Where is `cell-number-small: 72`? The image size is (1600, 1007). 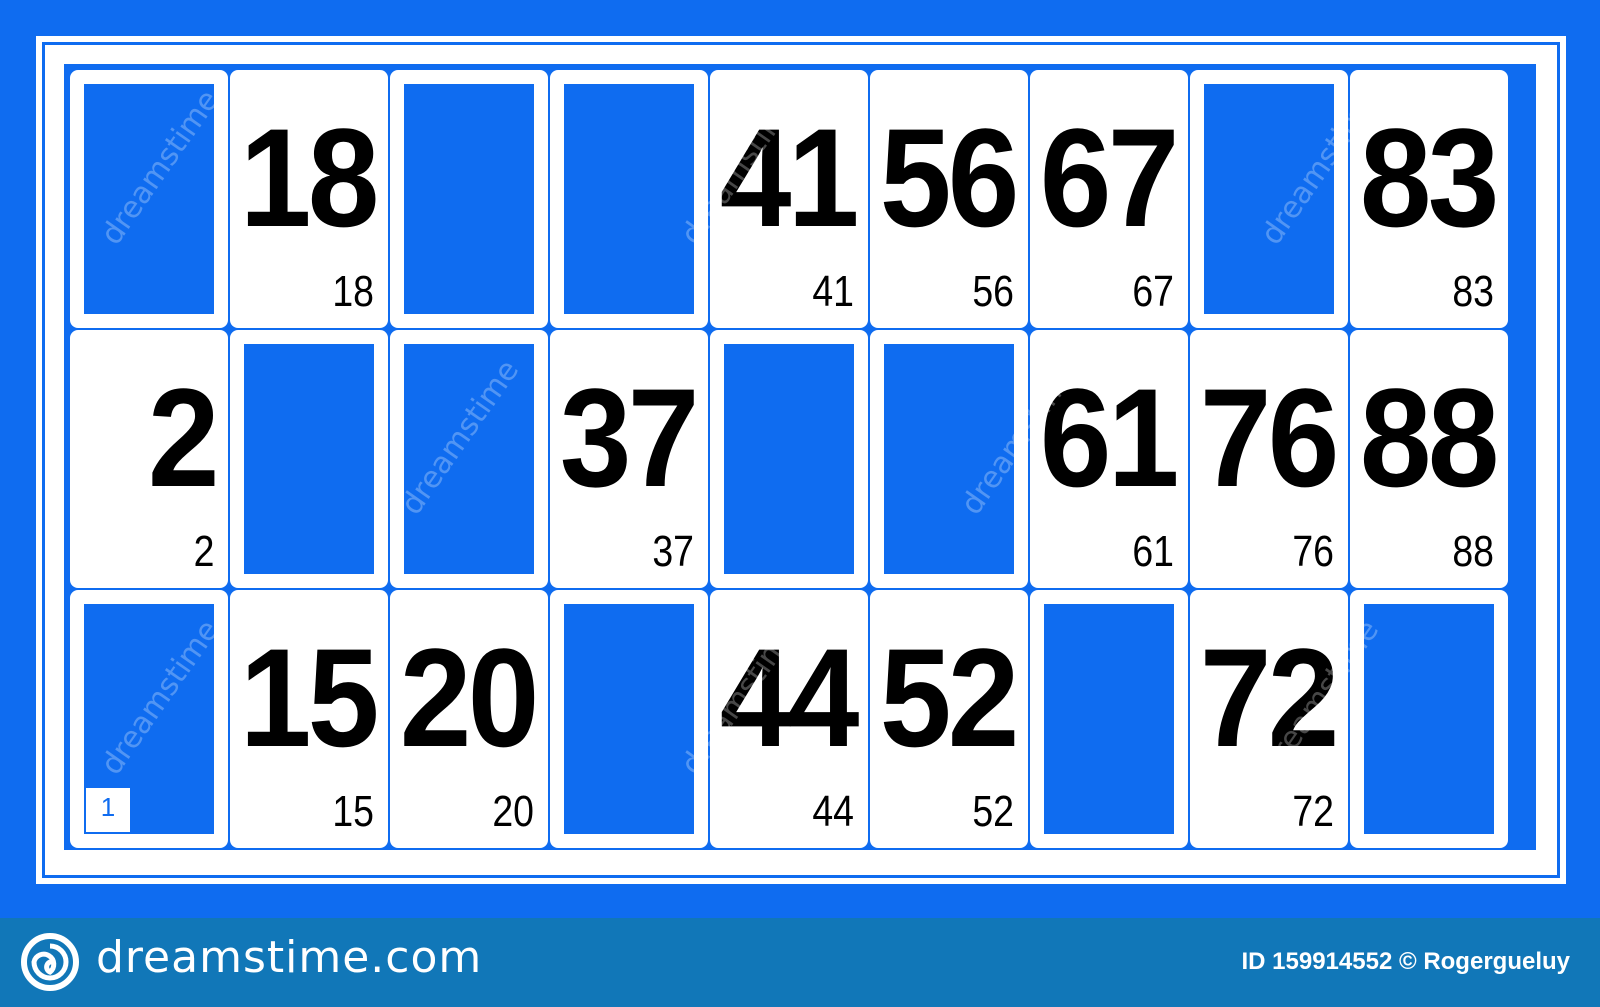
cell-number-small: 72 is located at coordinates (1313, 811).